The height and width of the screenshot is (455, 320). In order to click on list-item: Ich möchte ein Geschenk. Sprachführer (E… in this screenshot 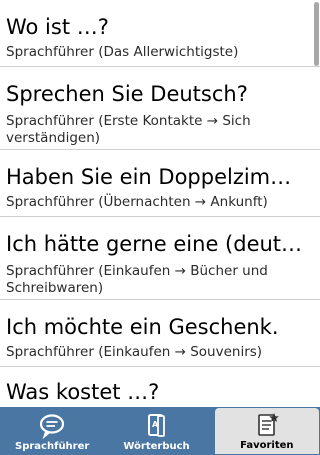, I will do `click(160, 333)`.